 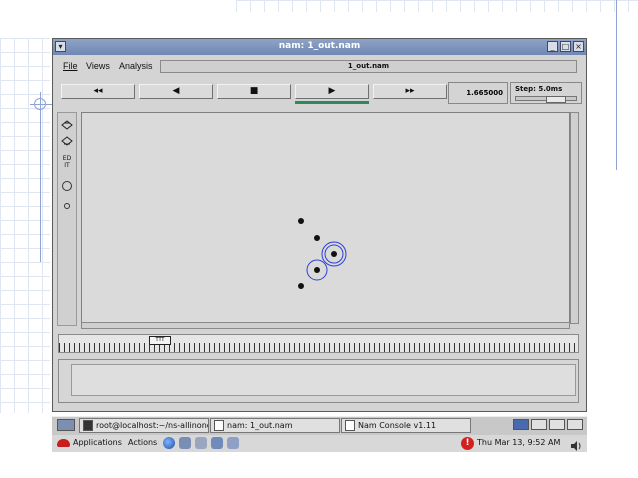 I want to click on play-active-indicator, so click(x=332, y=102).